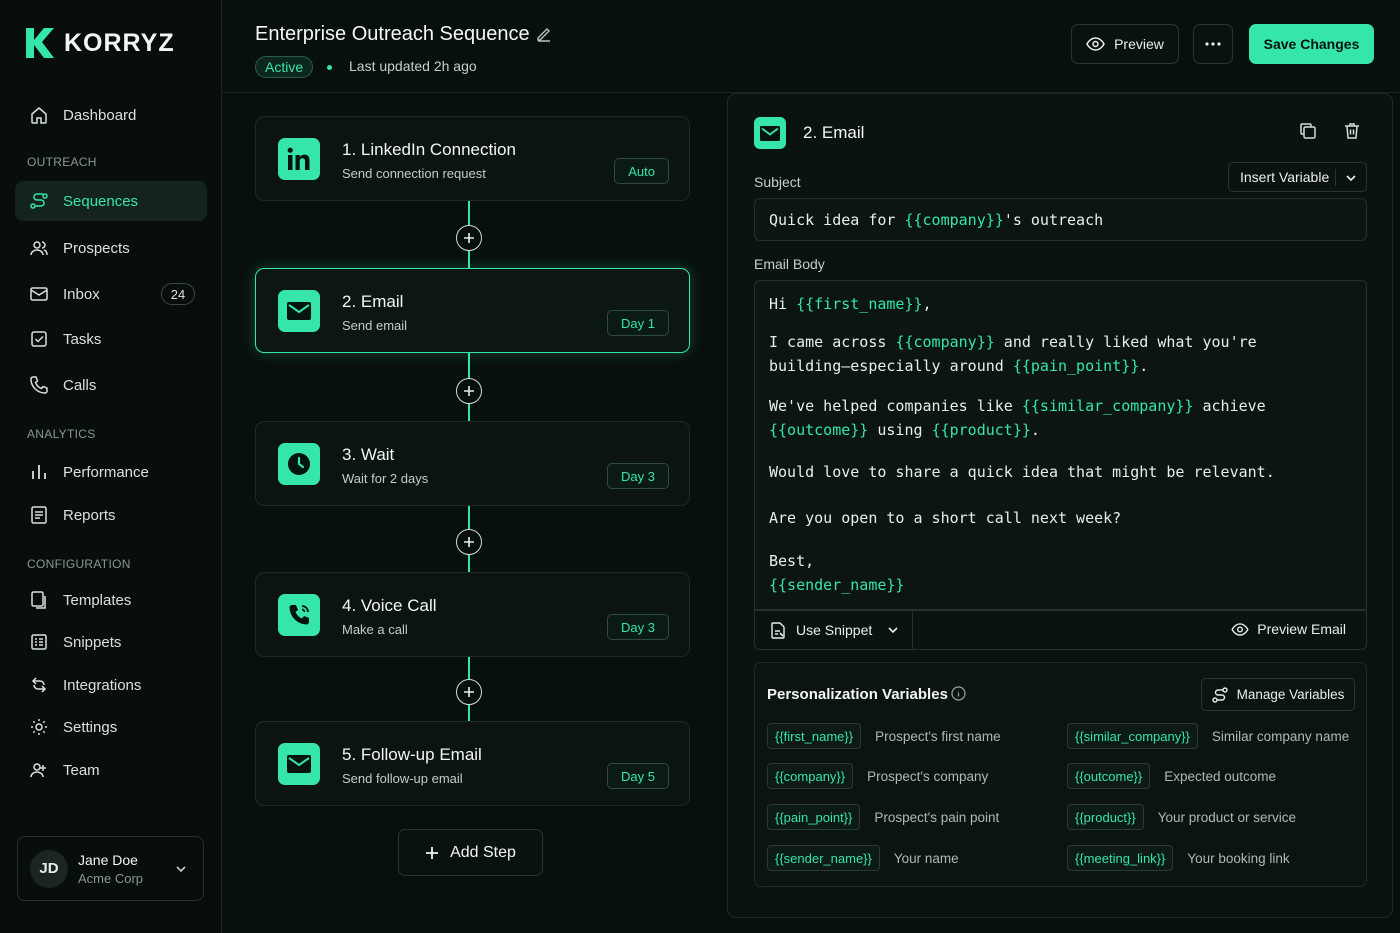 This screenshot has width=1400, height=933. What do you see at coordinates (81, 770) in the screenshot?
I see `sidebar-item-label: Team` at bounding box center [81, 770].